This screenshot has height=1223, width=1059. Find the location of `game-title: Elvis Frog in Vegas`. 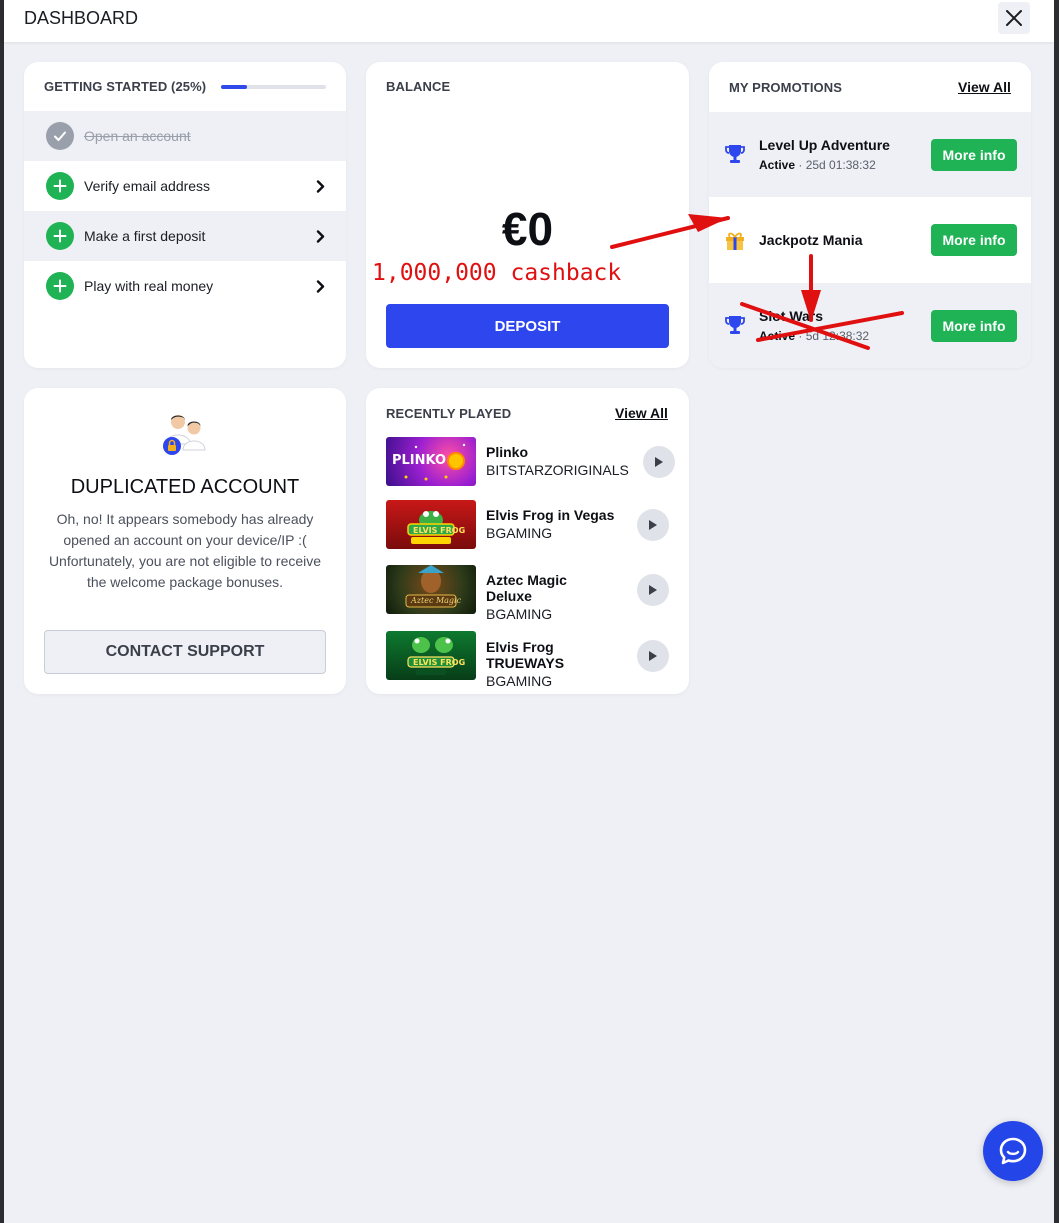

game-title: Elvis Frog in Vegas is located at coordinates (550, 515).